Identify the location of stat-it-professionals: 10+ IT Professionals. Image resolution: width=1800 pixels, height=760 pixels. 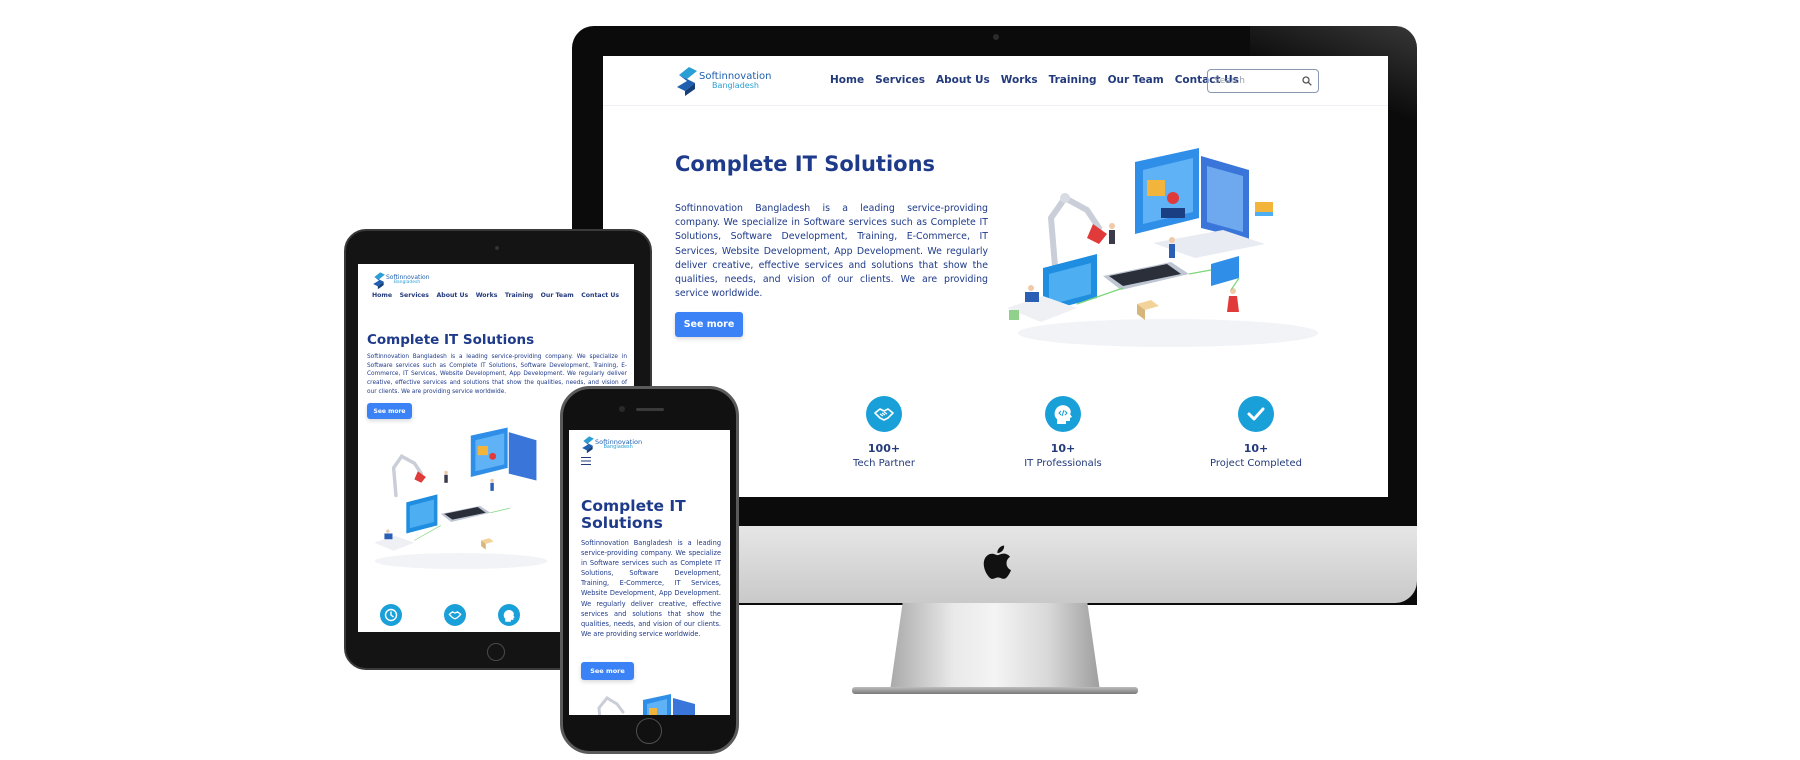
(1063, 432).